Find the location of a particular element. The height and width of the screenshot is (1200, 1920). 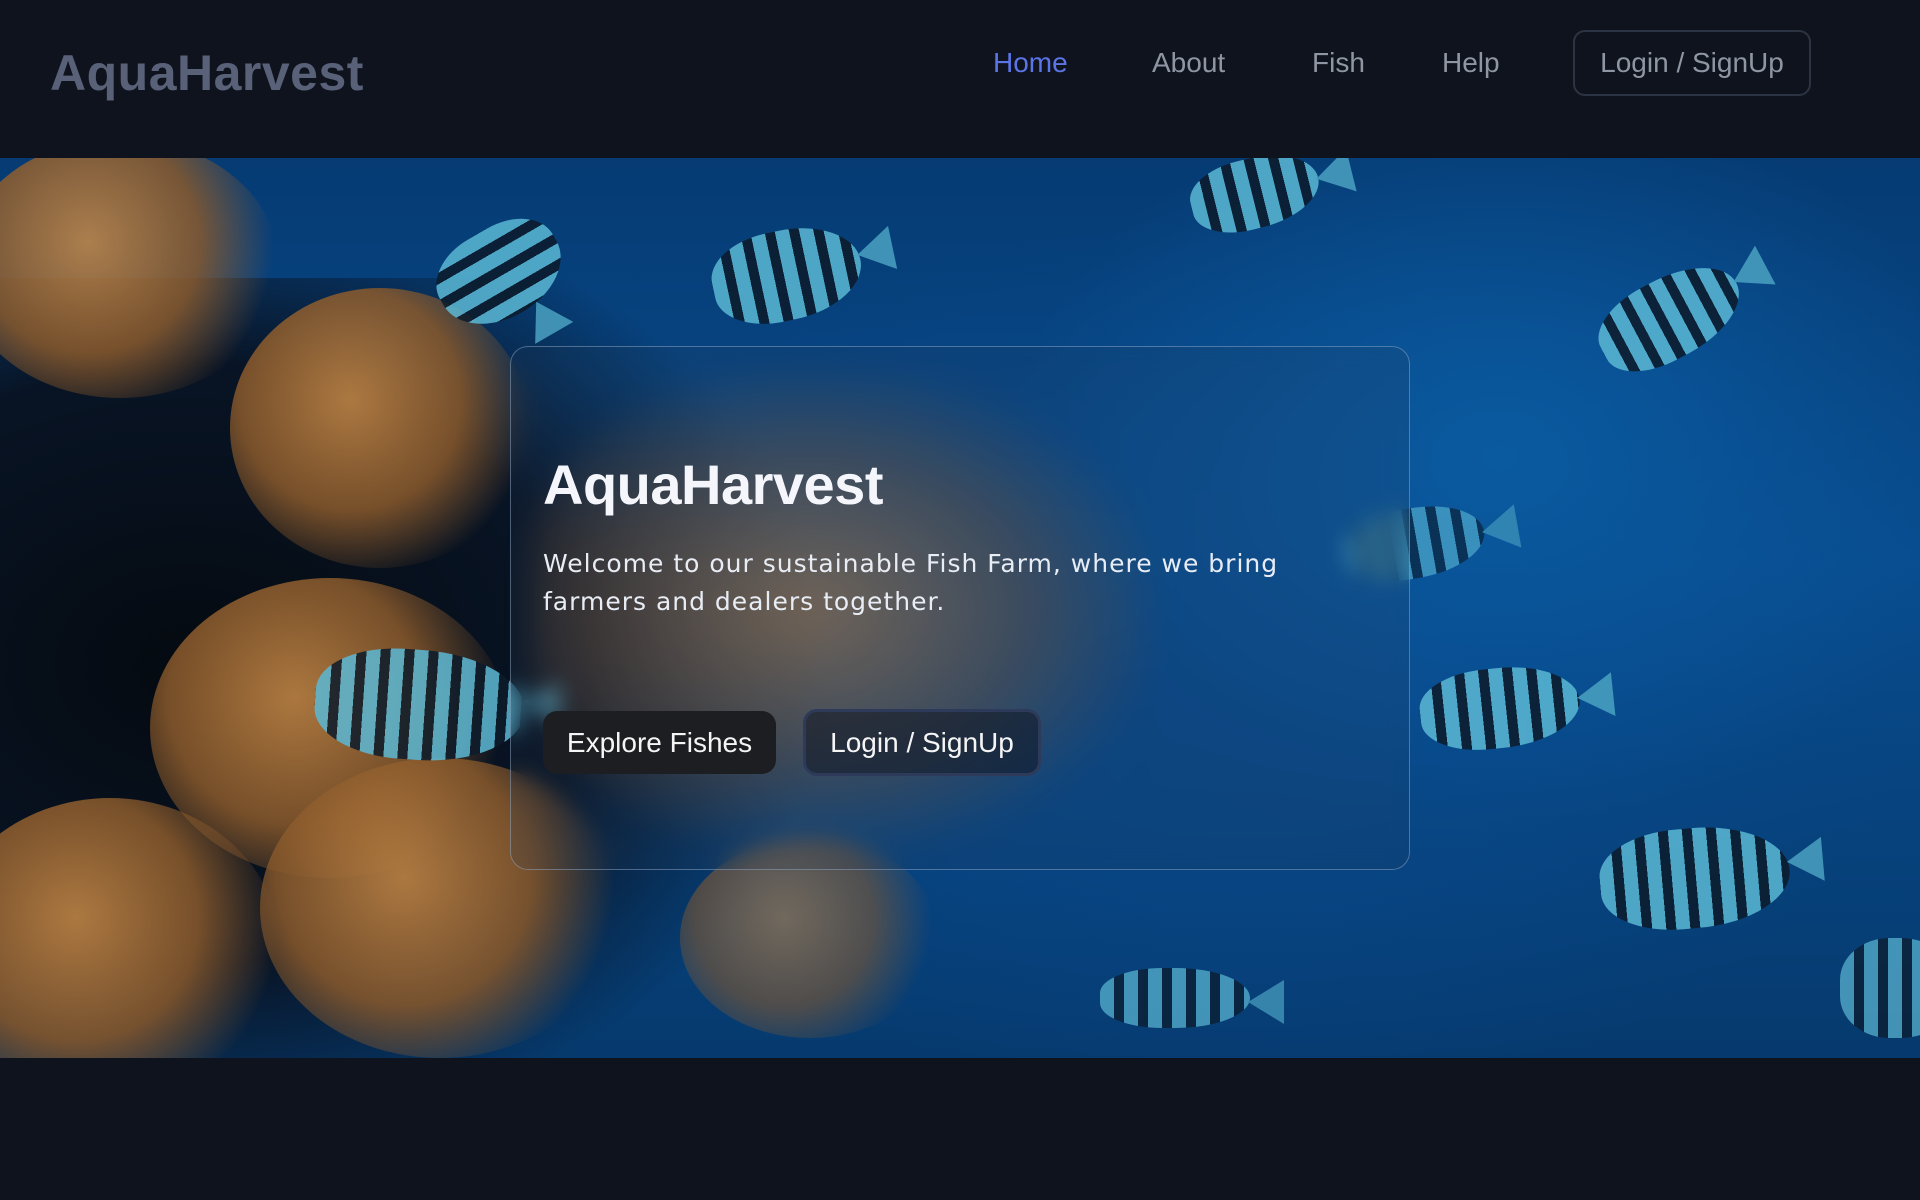

coral-decoration is located at coordinates (380, 428).